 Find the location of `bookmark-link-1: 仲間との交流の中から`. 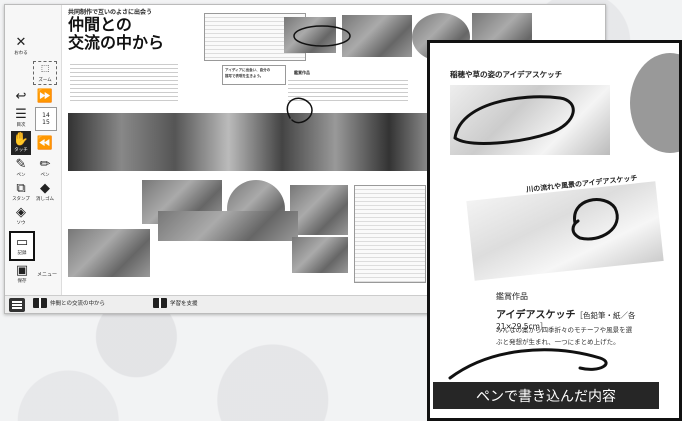

bookmark-link-1: 仲間との交流の中から is located at coordinates (69, 303).